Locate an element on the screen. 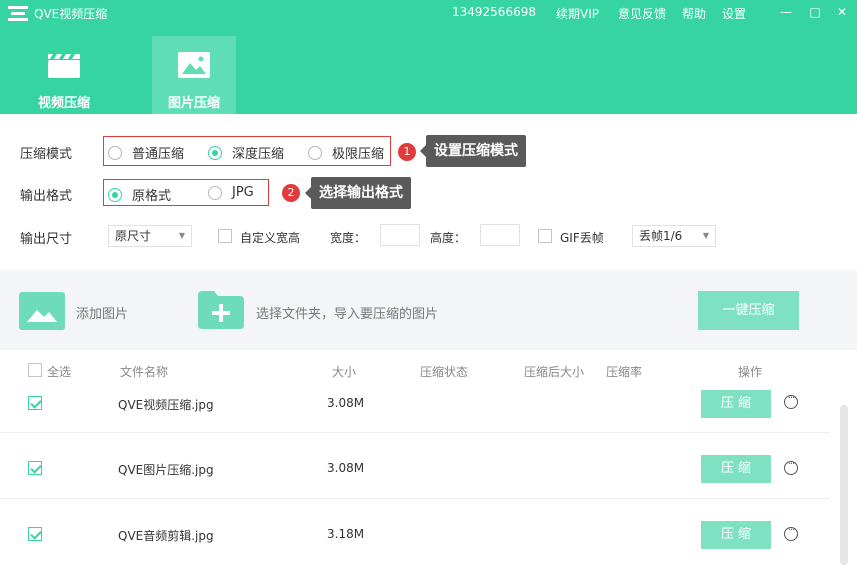 This screenshot has height=572, width=857. feedback-link: 意见反馈 is located at coordinates (642, 13).